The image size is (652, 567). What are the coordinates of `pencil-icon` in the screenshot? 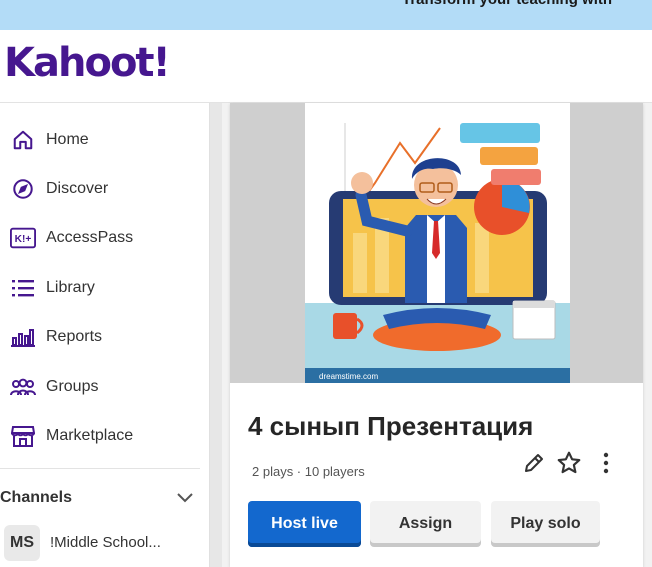 It's located at (534, 463).